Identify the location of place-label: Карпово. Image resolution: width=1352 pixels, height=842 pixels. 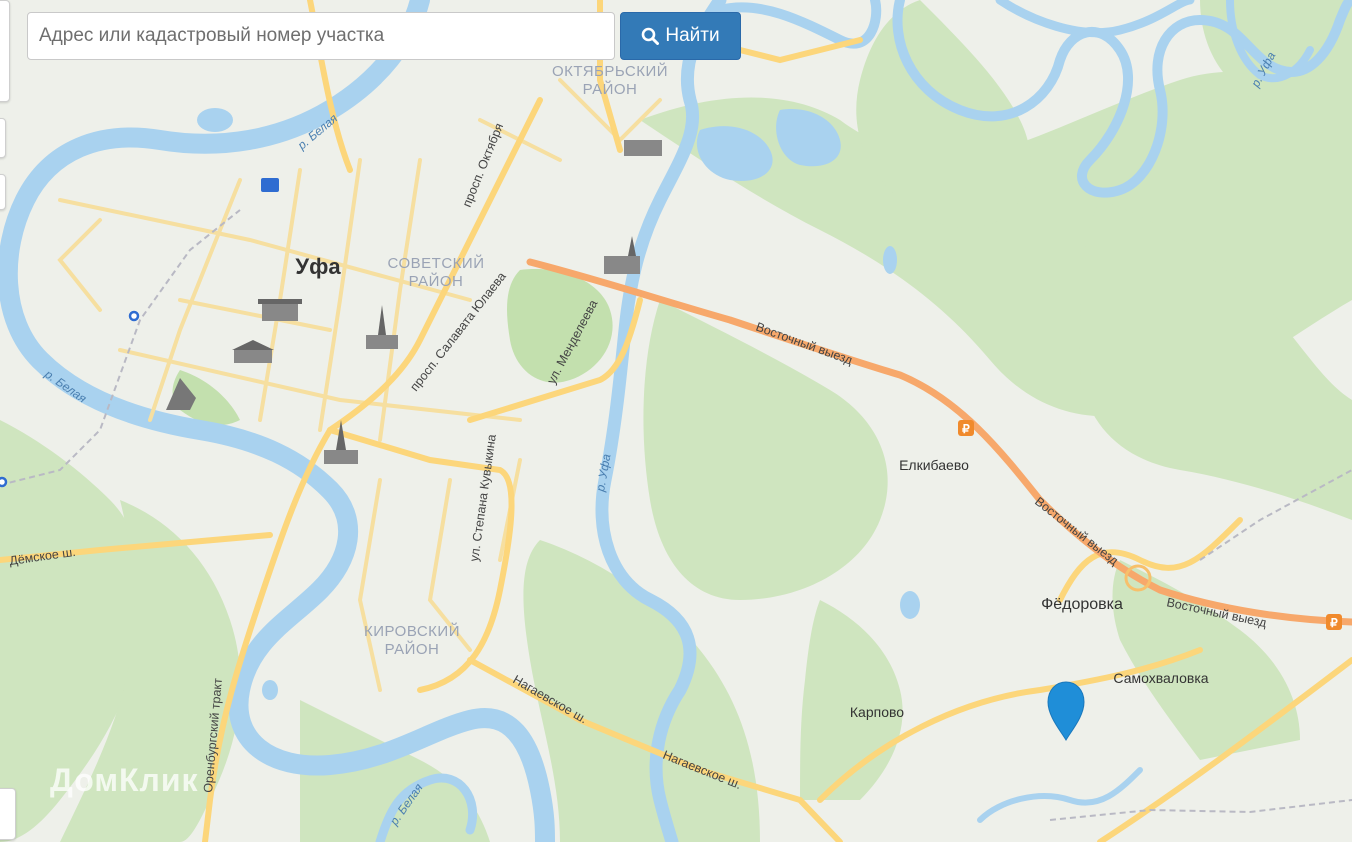
(877, 712).